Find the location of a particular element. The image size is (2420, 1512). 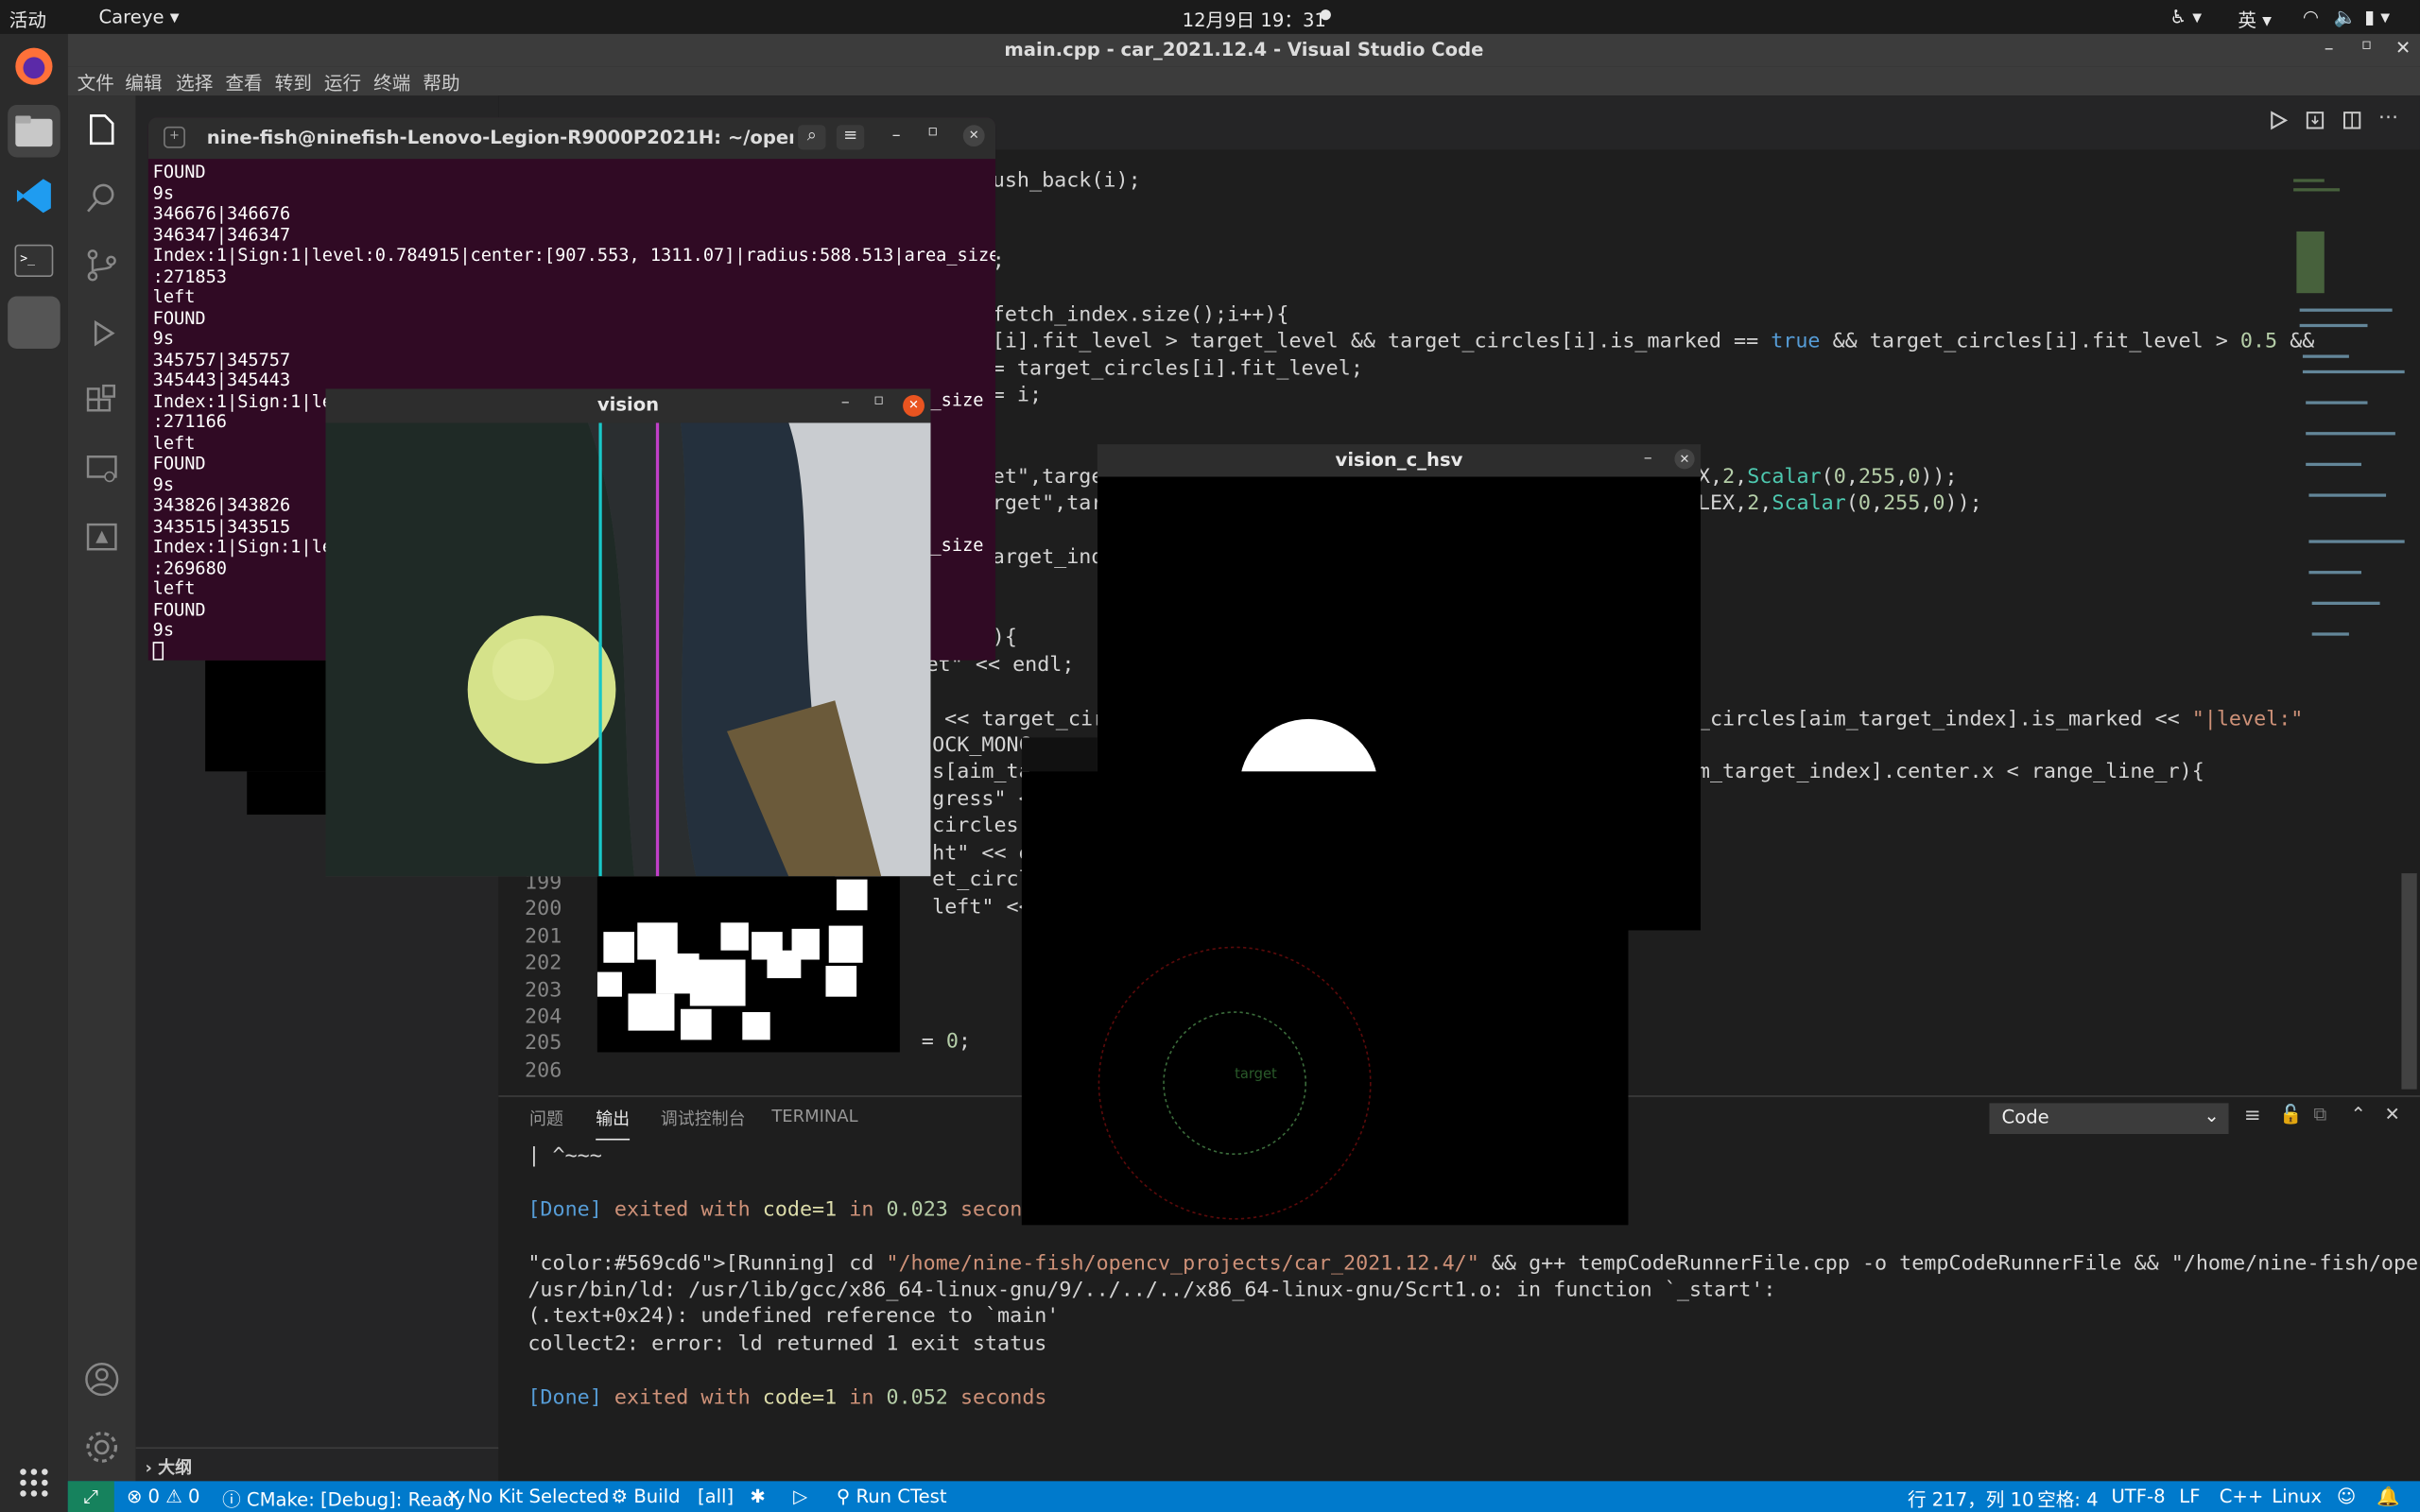

account-icon is located at coordinates (101, 1379).